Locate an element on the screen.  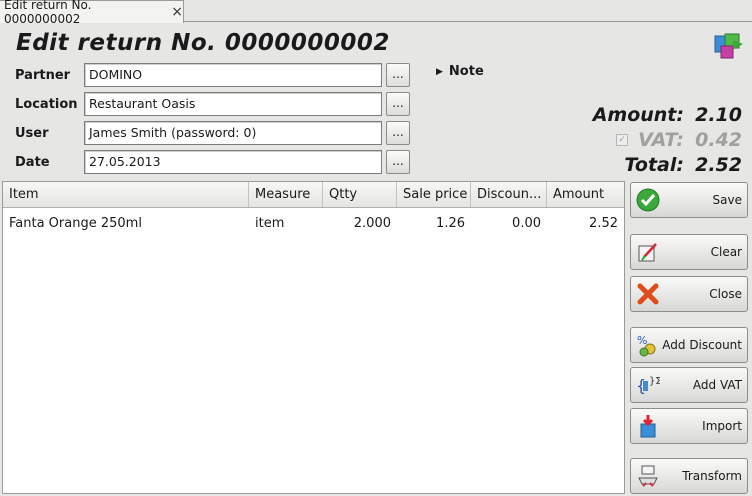
column-header-measure: Measure is located at coordinates (286, 194).